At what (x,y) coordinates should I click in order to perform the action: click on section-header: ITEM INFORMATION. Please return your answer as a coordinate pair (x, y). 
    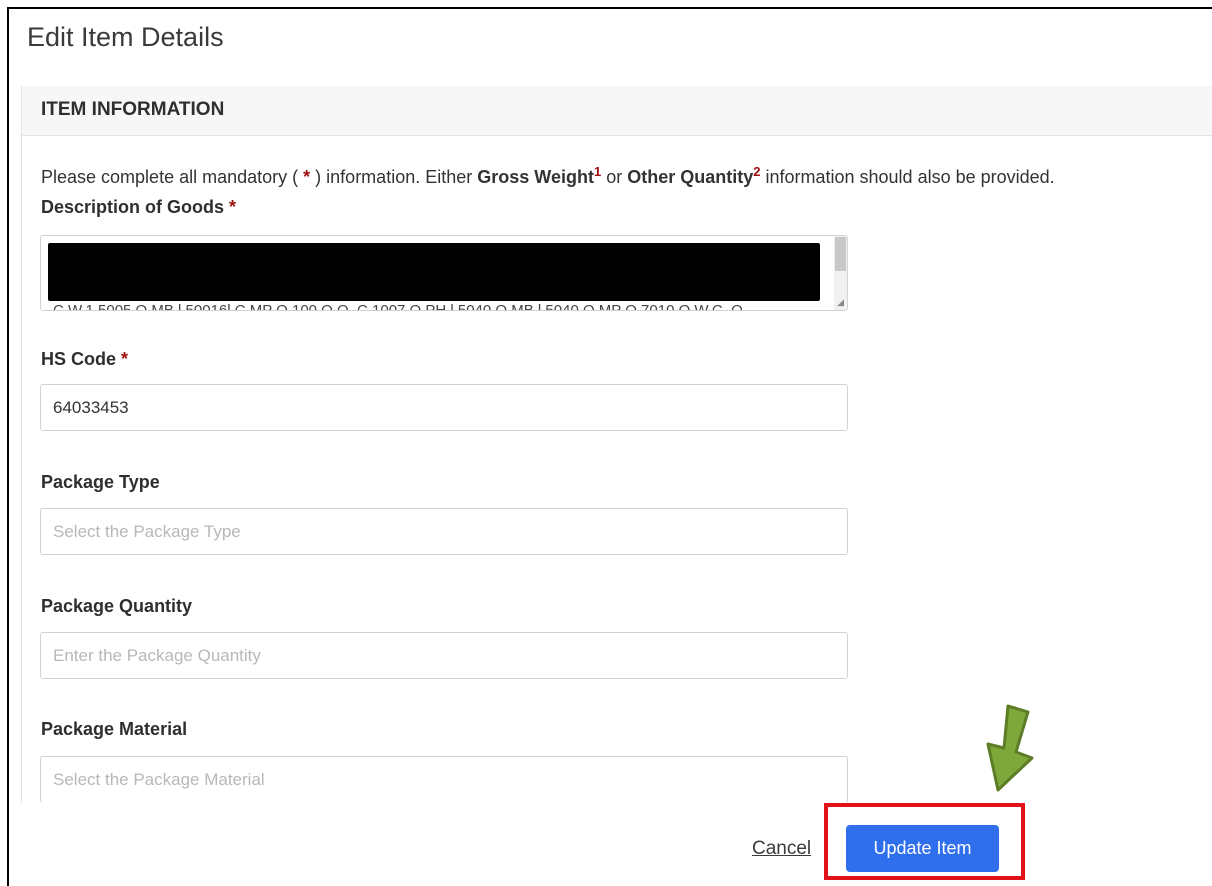
    Looking at the image, I should click on (616, 111).